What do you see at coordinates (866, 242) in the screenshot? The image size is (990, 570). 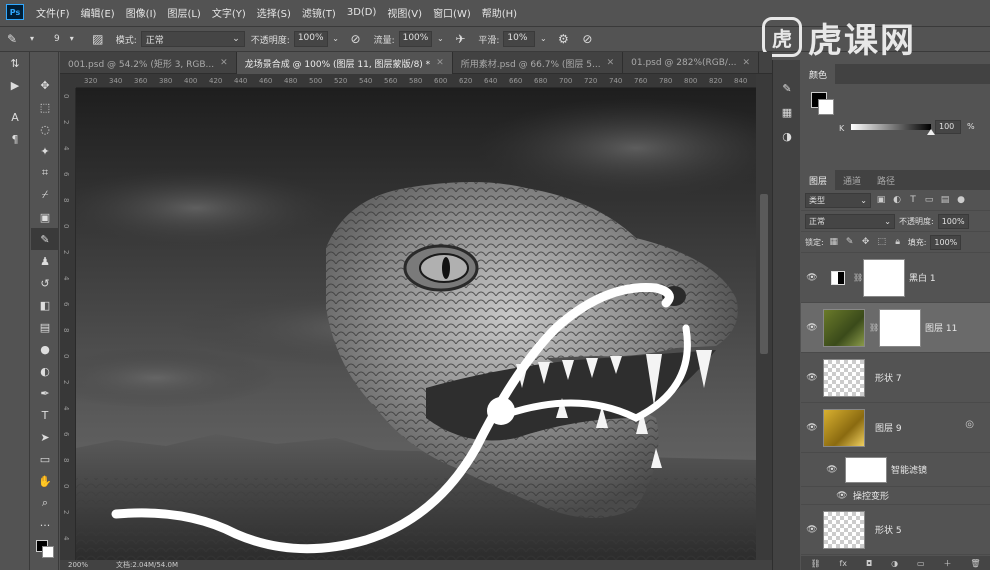 I see `lock-position-icon: ✥` at bounding box center [866, 242].